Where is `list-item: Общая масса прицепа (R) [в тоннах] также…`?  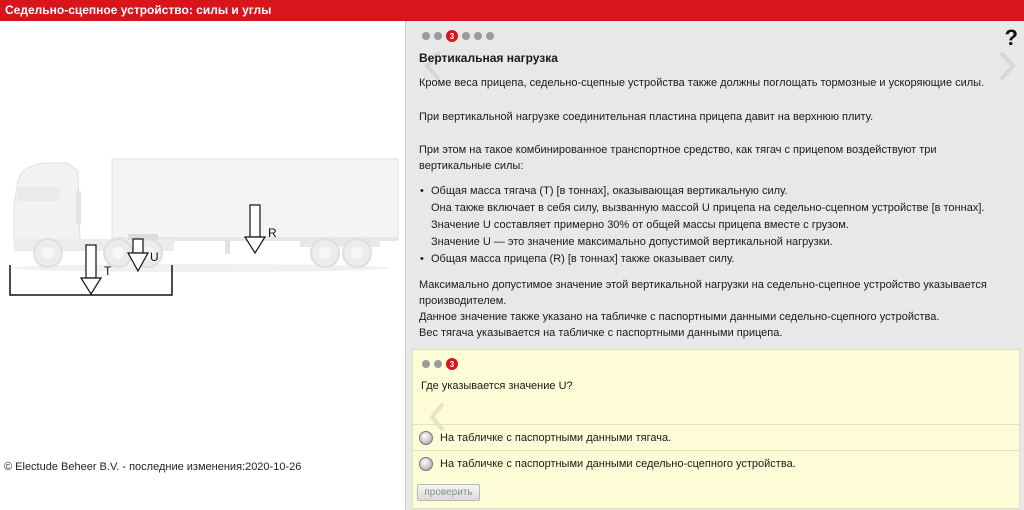
list-item: Общая масса прицепа (R) [в тоннах] также… is located at coordinates (716, 259).